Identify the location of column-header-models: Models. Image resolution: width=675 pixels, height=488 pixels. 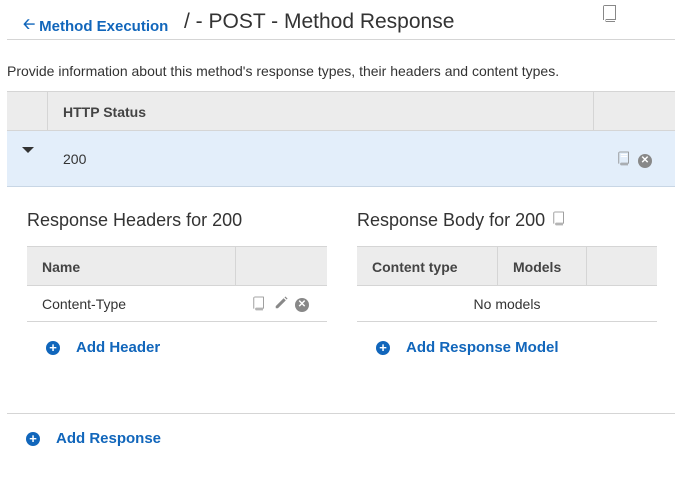
(537, 267).